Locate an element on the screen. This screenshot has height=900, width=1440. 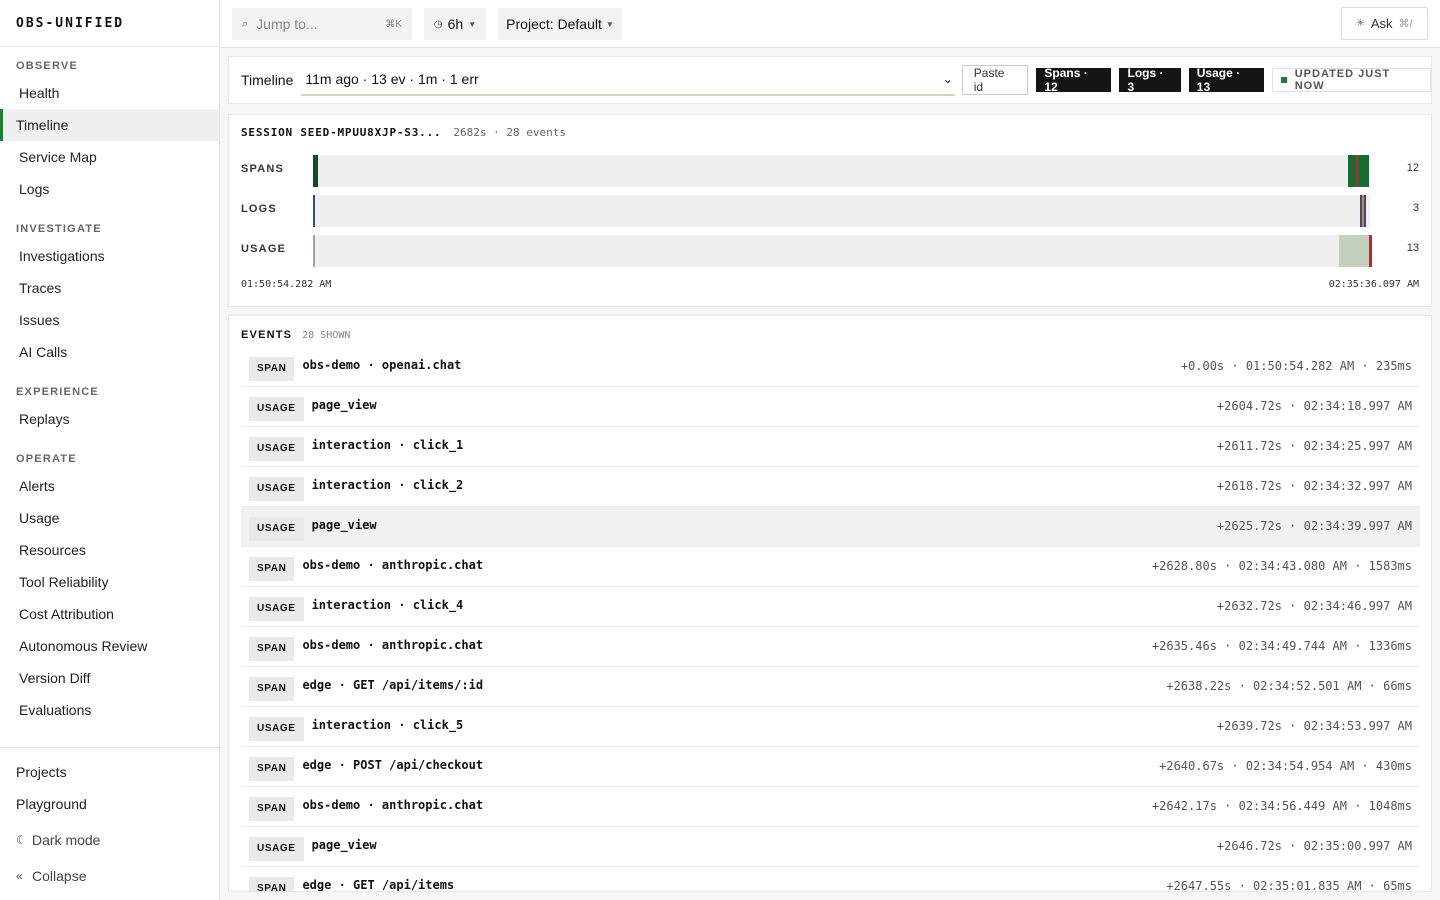
clock-icon: ◷ is located at coordinates (438, 24).